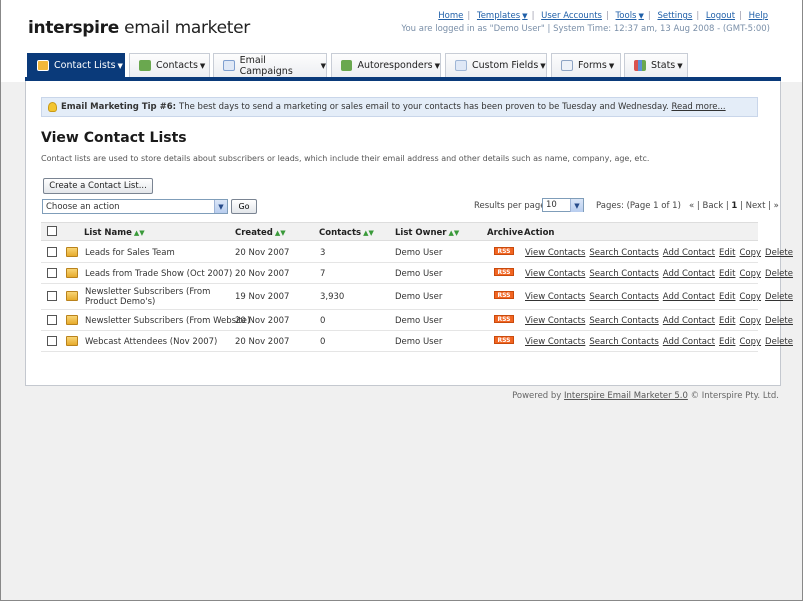  What do you see at coordinates (114, 233) in the screenshot?
I see `column-list-name: List Name ▲▼` at bounding box center [114, 233].